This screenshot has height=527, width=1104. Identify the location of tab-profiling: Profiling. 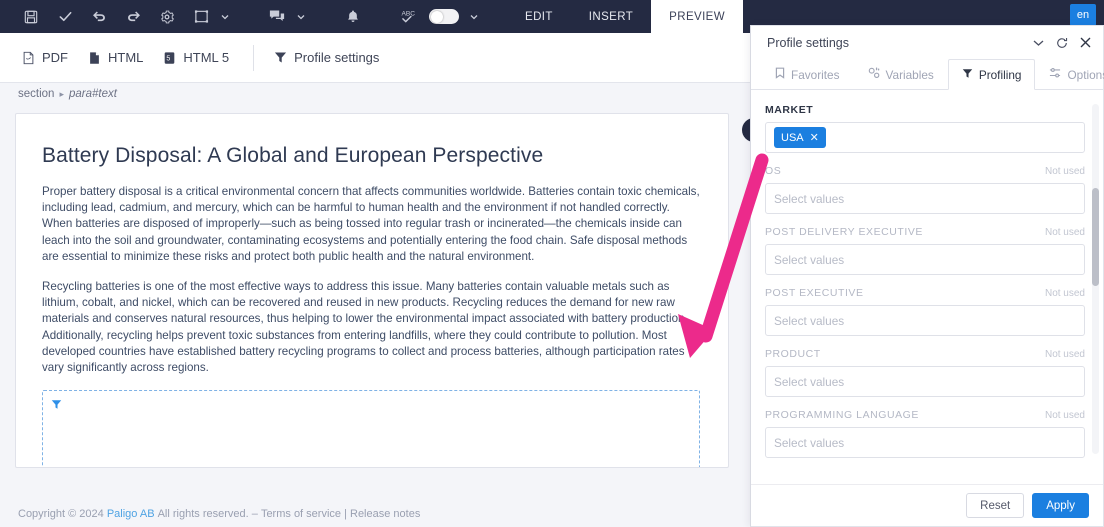
(991, 74).